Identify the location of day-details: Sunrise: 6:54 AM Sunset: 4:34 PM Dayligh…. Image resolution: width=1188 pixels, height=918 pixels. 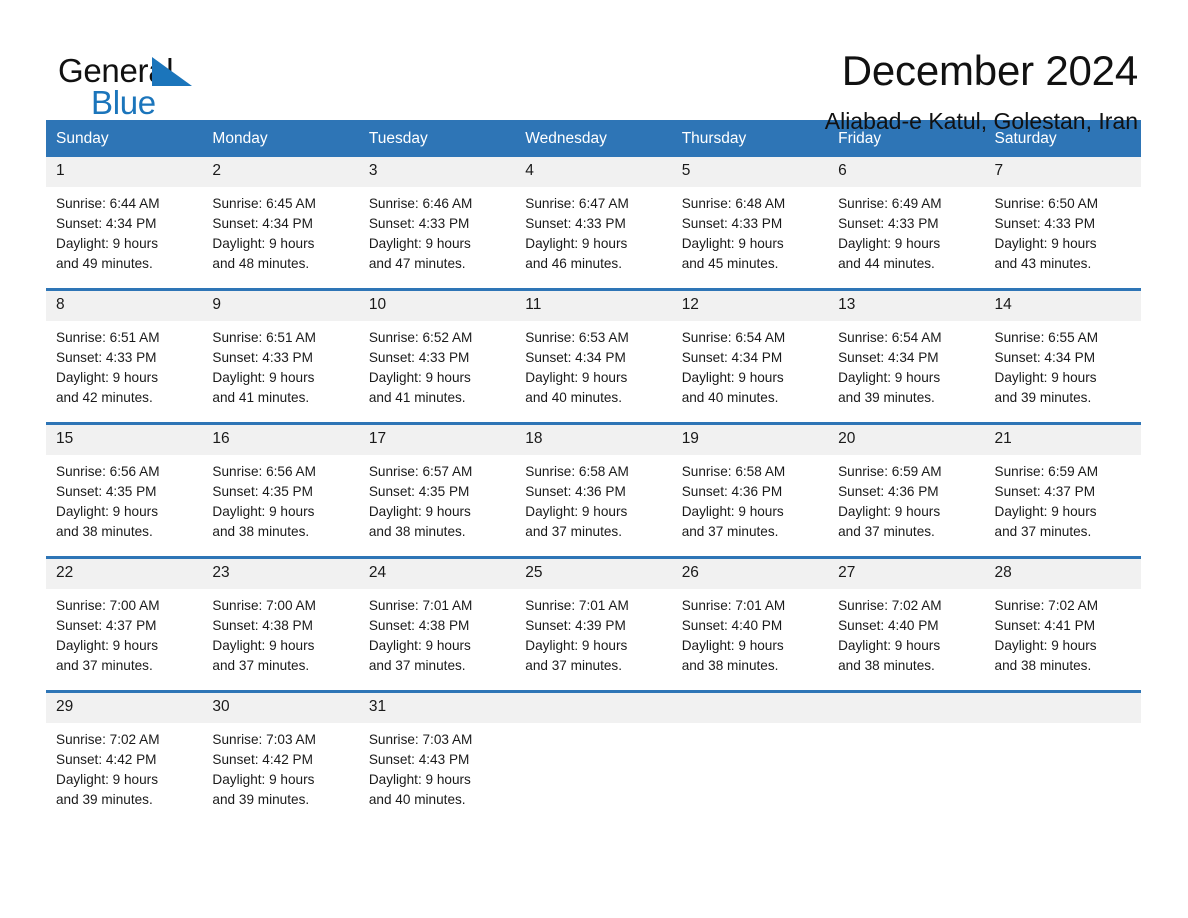
(906, 364).